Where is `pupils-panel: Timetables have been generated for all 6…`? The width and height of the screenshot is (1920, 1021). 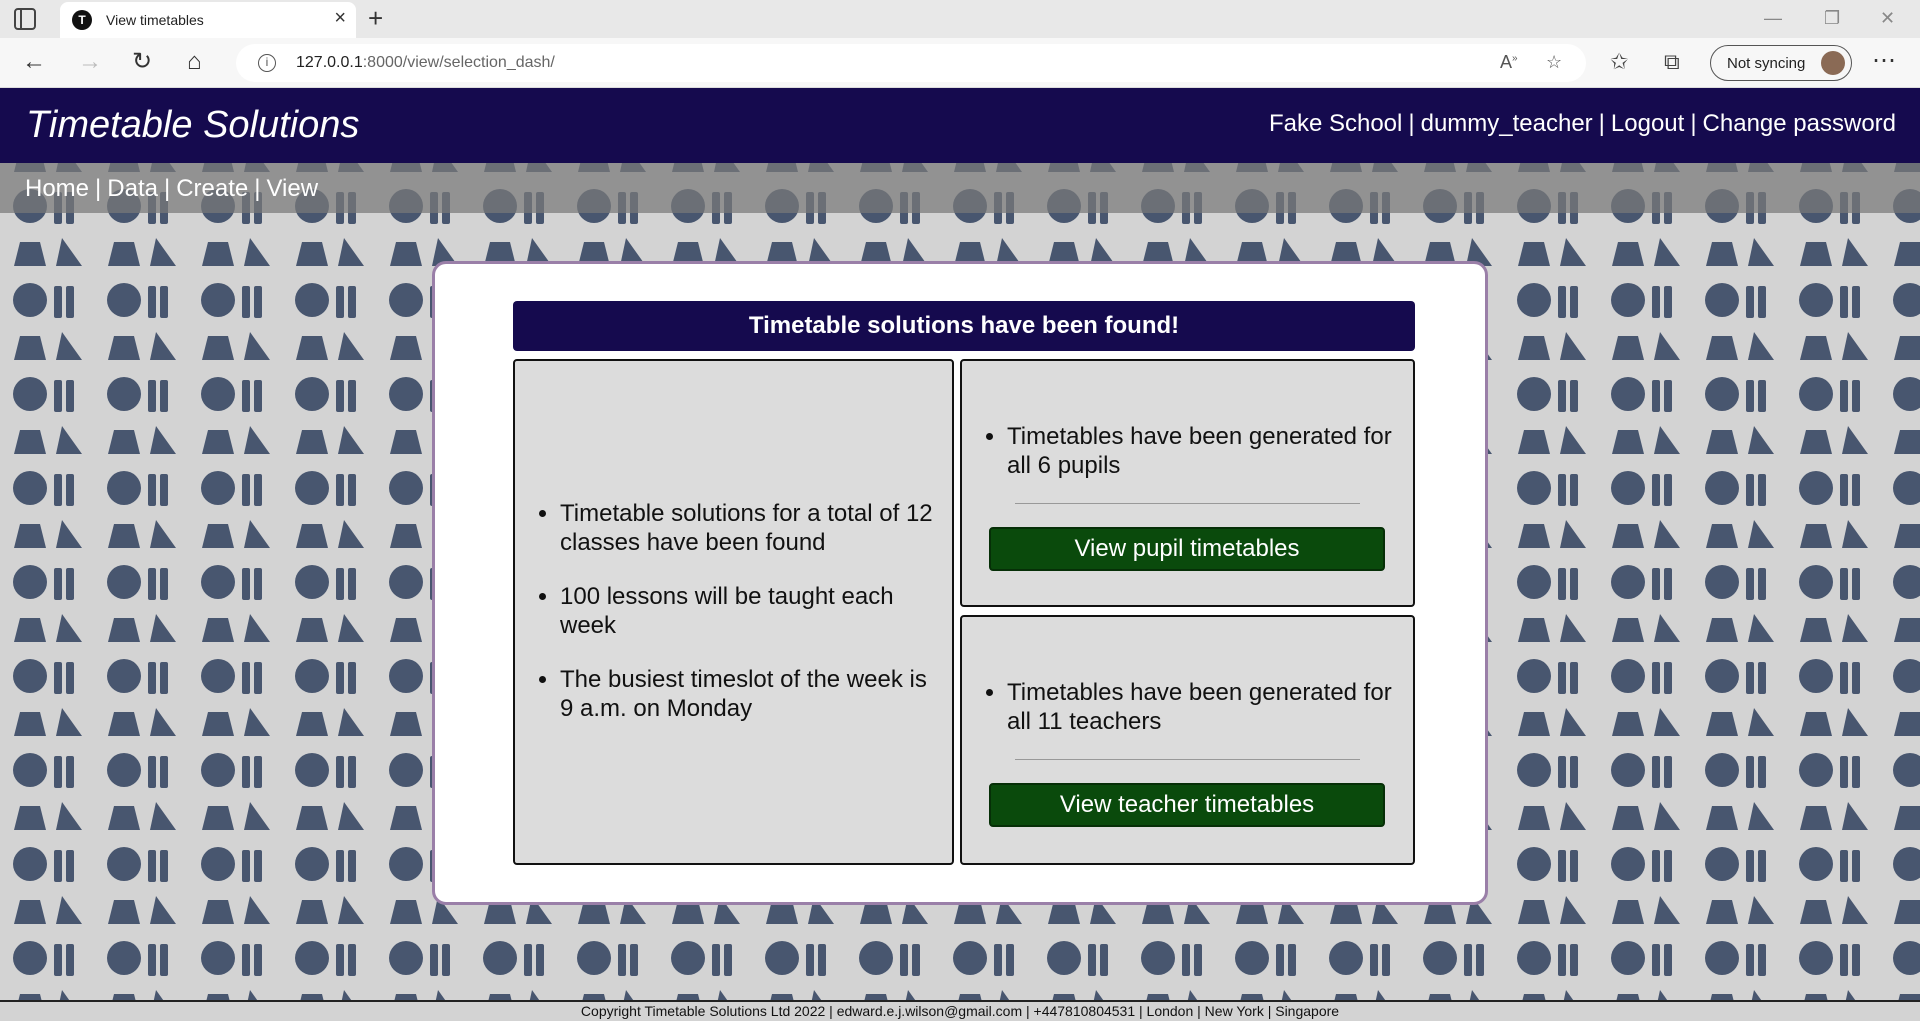
pupils-panel: Timetables have been generated for all 6… is located at coordinates (1187, 483).